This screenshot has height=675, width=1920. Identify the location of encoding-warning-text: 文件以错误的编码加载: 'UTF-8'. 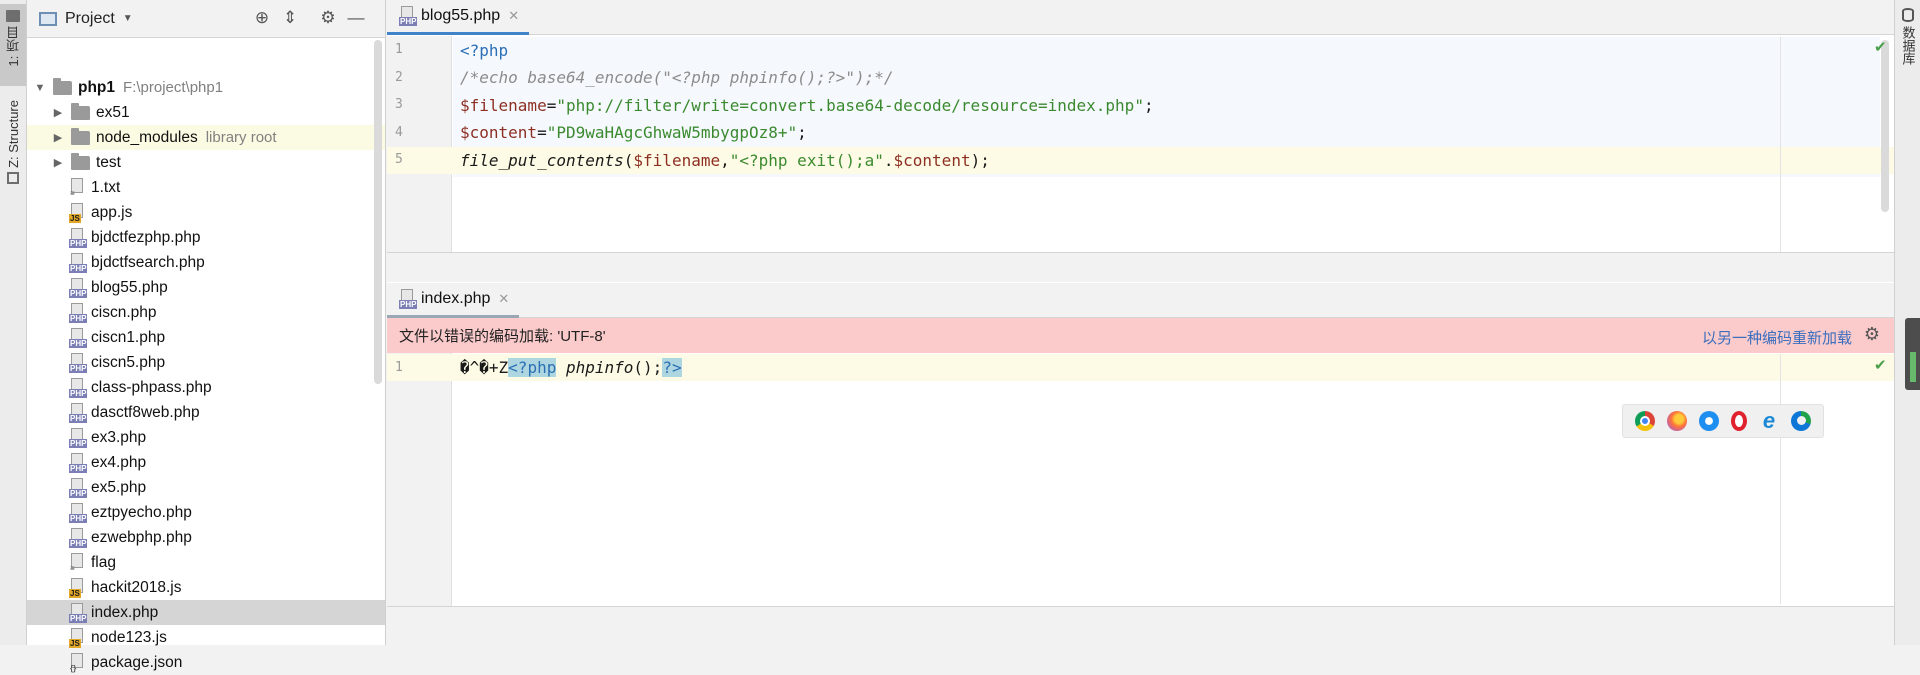
(502, 335).